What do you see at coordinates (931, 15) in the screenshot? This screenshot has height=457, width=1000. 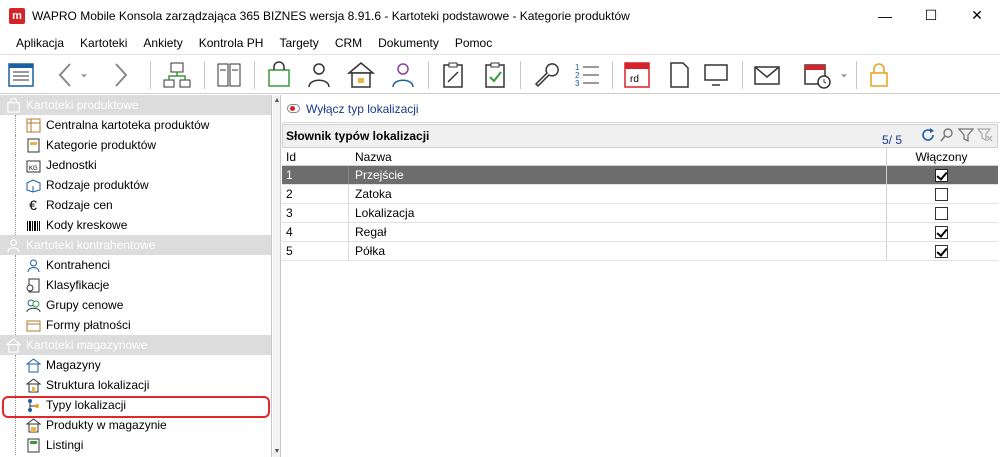 I see `maximize-button: ☐` at bounding box center [931, 15].